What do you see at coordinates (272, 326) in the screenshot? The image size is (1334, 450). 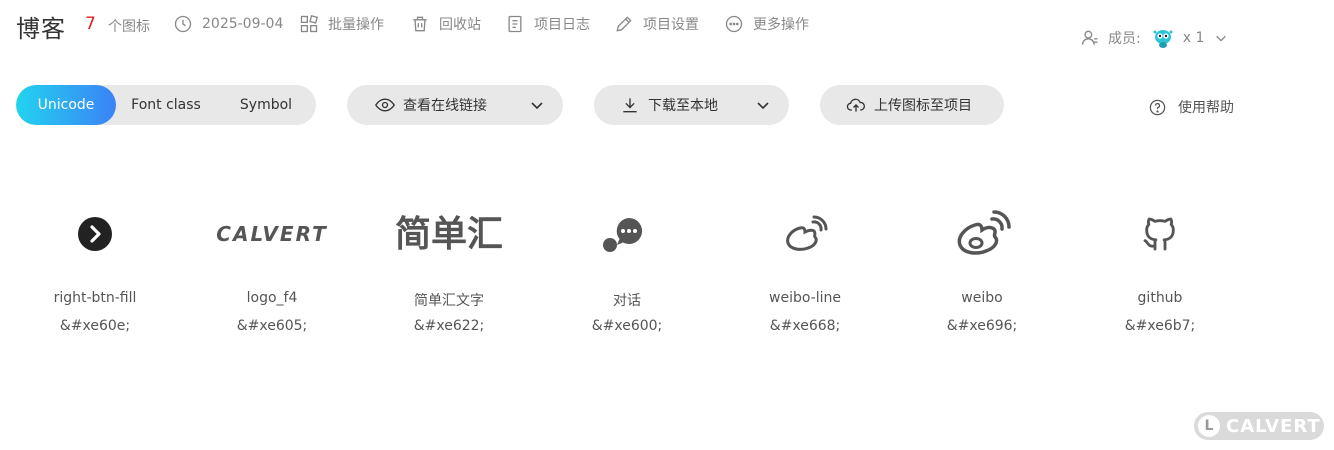 I see `icon-code: &#xe605;` at bounding box center [272, 326].